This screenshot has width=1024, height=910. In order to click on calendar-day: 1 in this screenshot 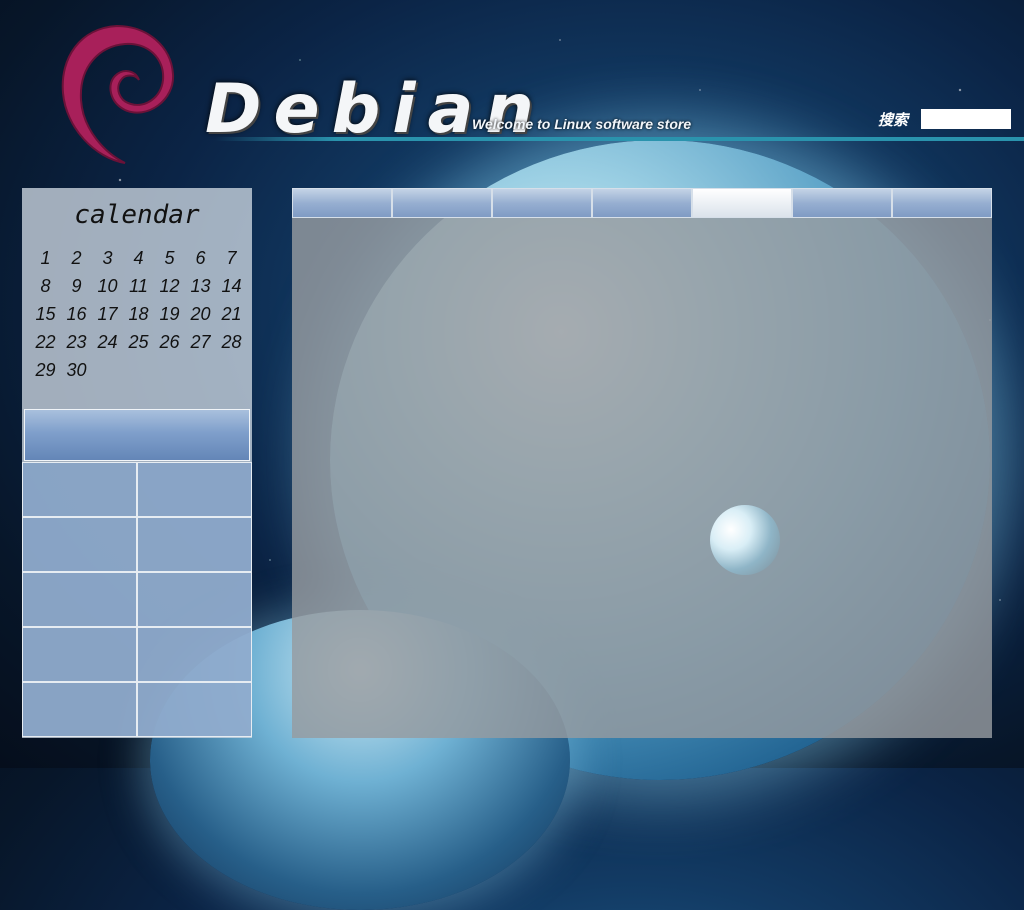, I will do `click(45, 258)`.